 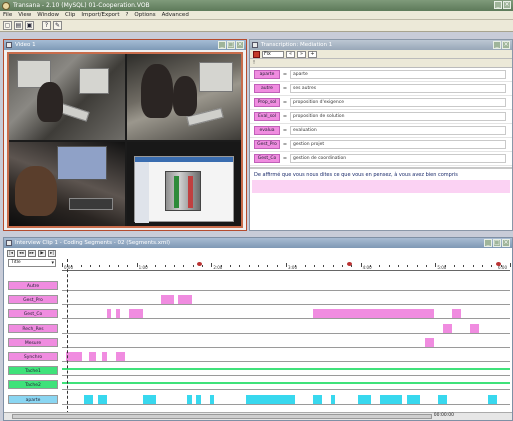 What do you see at coordinates (126, 15) in the screenshot?
I see `menu-help: ?` at bounding box center [126, 15].